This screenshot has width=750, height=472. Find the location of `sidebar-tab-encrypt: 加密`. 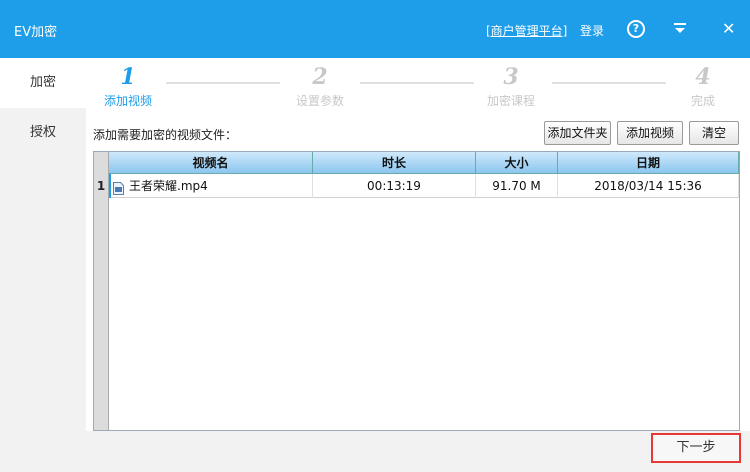

sidebar-tab-encrypt: 加密 is located at coordinates (43, 83).